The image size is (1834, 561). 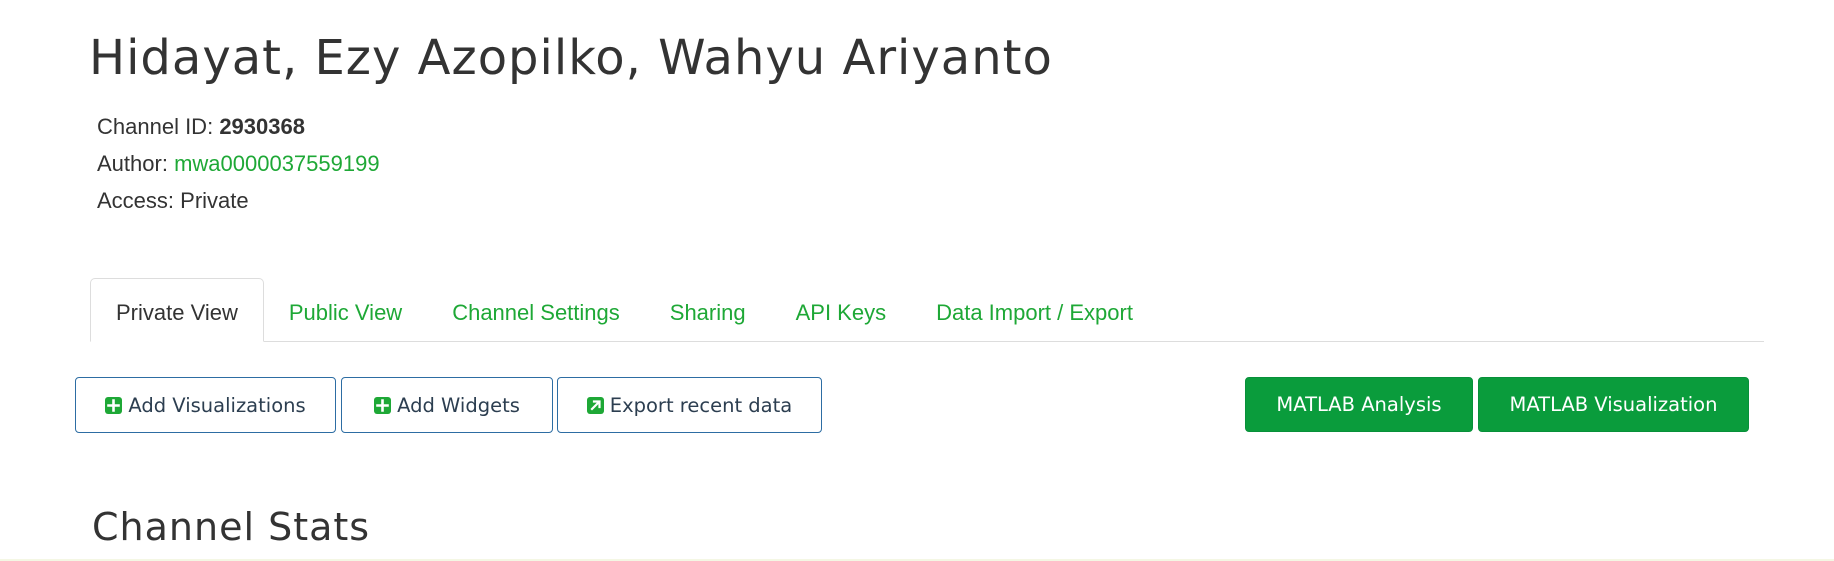 What do you see at coordinates (132, 163) in the screenshot?
I see `author-label: Author:` at bounding box center [132, 163].